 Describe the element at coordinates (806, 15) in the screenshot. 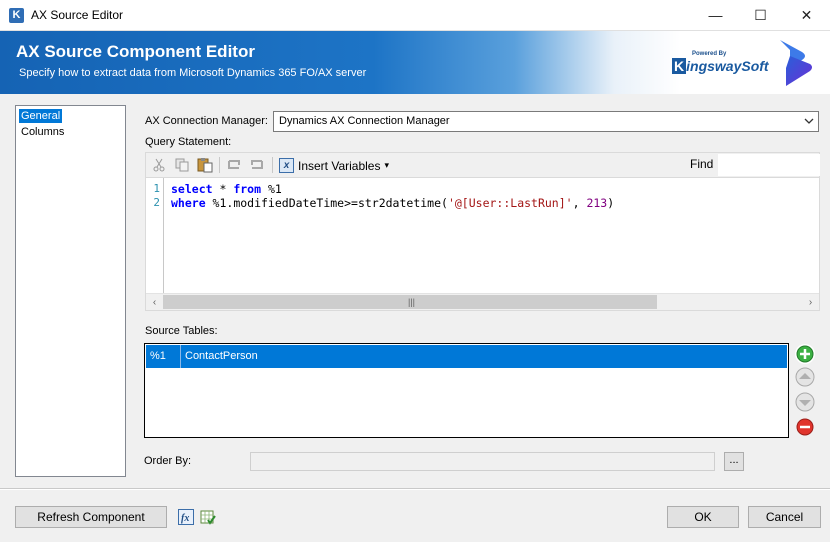

I see `close-button: ✕` at that location.